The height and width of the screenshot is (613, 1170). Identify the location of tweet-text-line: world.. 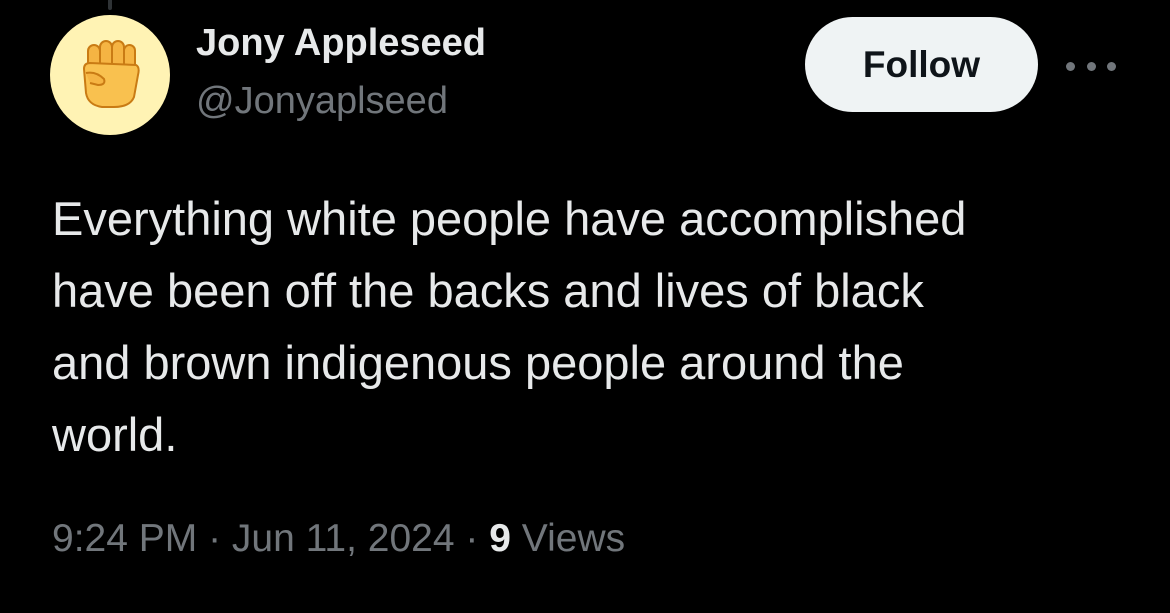
(115, 434).